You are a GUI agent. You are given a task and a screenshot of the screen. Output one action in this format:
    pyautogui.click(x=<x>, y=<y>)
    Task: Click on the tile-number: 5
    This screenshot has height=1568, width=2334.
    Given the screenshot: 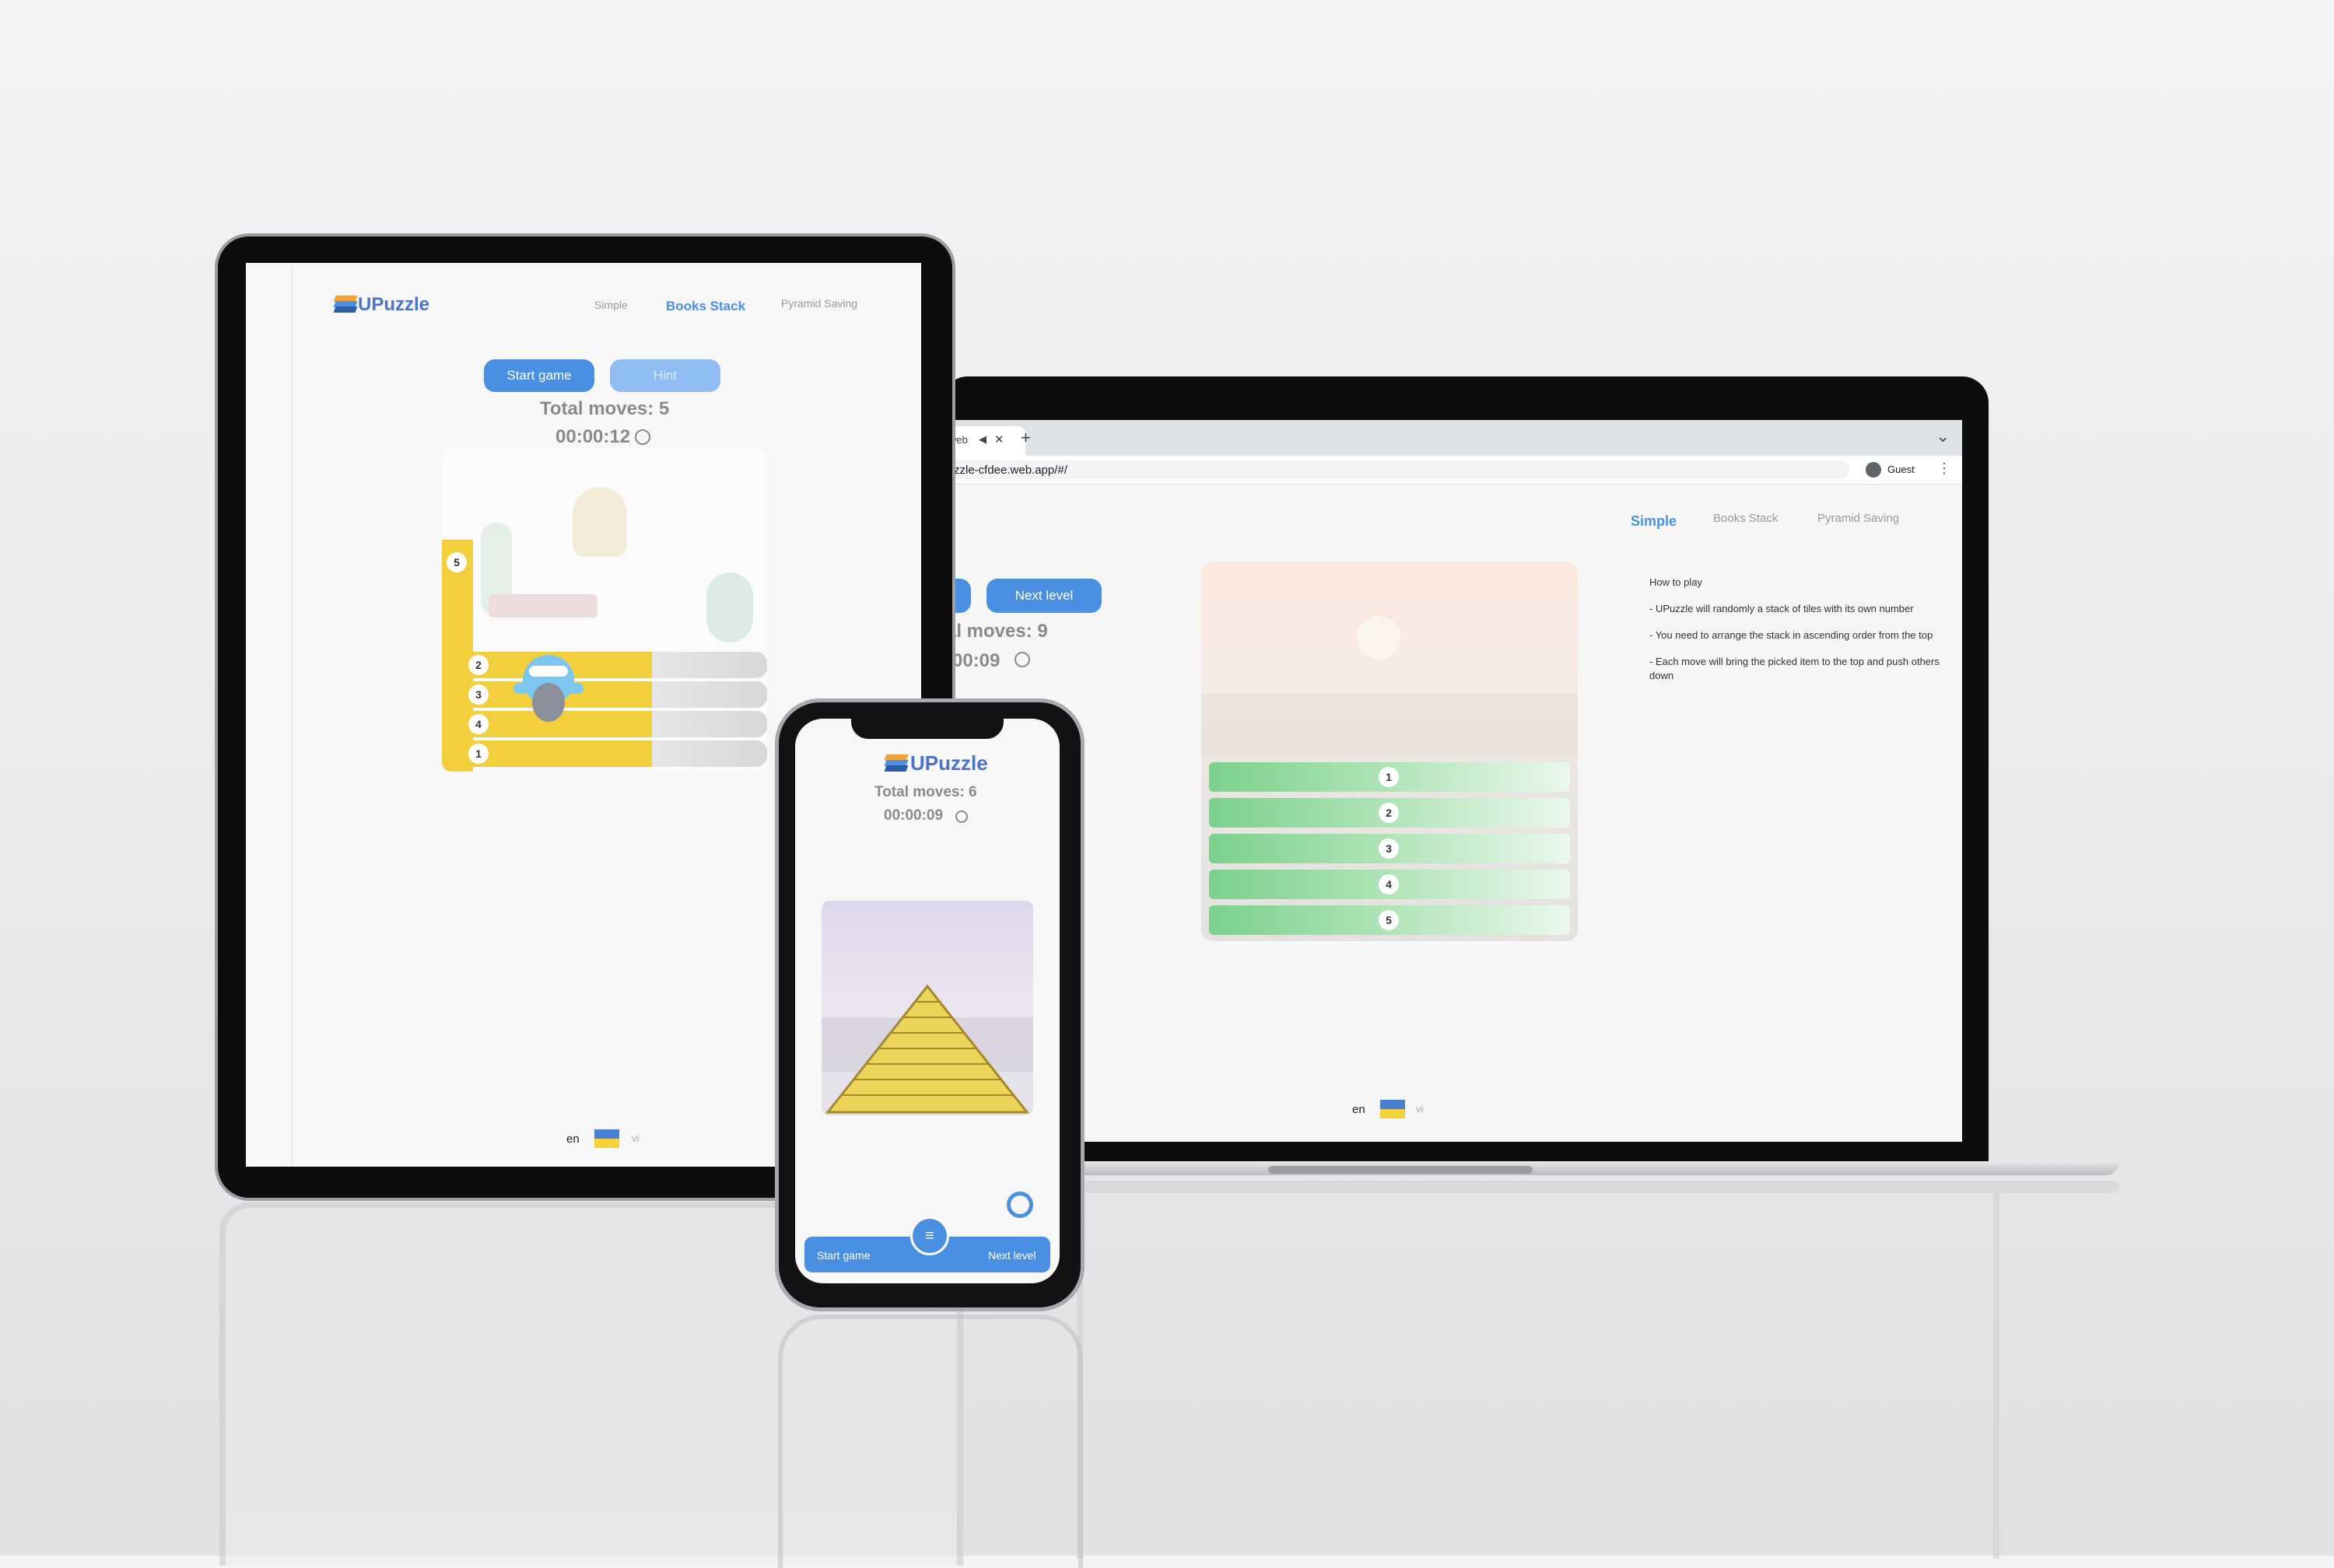 What is the action you would take?
    pyautogui.click(x=1389, y=920)
    